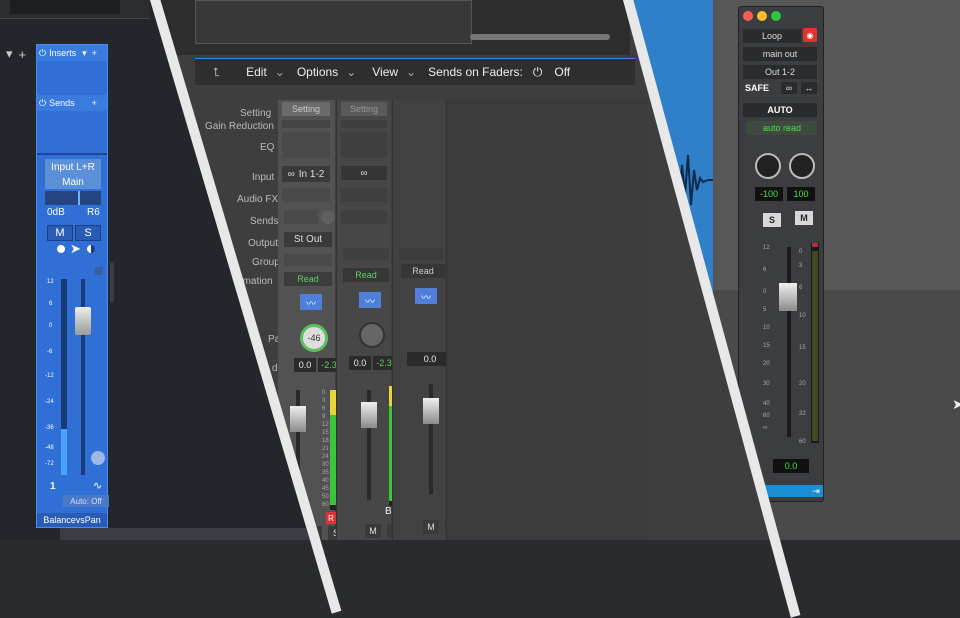  What do you see at coordinates (766, 404) in the screenshot?
I see `scale-label: 40` at bounding box center [766, 404].